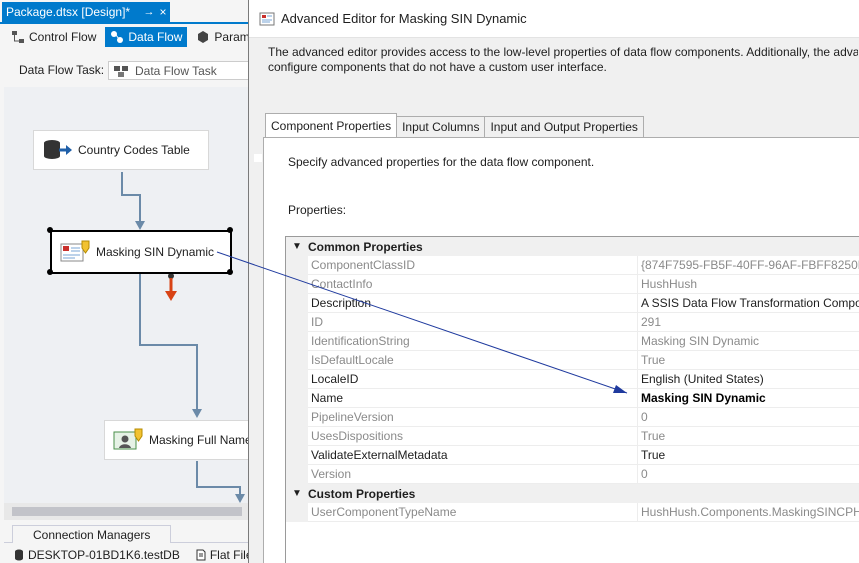  Describe the element at coordinates (199, 440) in the screenshot. I see `component-masking-full-name-label: Masking Full Name In` at that location.